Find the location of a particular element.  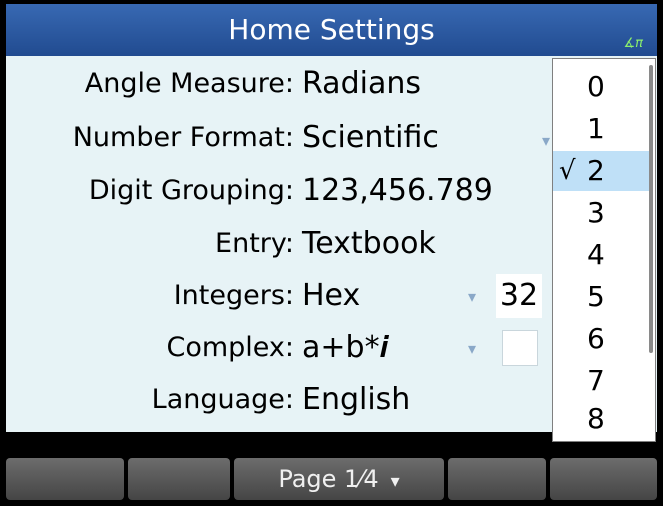

decimal-places-dropdown: 0 1 √ 2 3 4 5 6 7 8 is located at coordinates (604, 250).